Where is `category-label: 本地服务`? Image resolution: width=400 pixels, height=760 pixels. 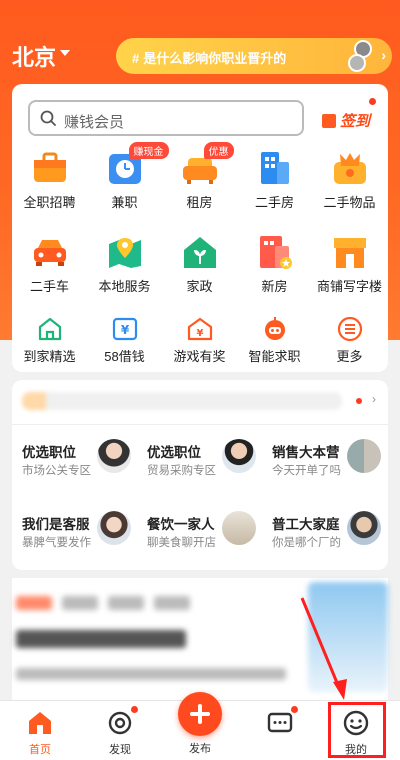 category-label: 本地服务 is located at coordinates (124, 286).